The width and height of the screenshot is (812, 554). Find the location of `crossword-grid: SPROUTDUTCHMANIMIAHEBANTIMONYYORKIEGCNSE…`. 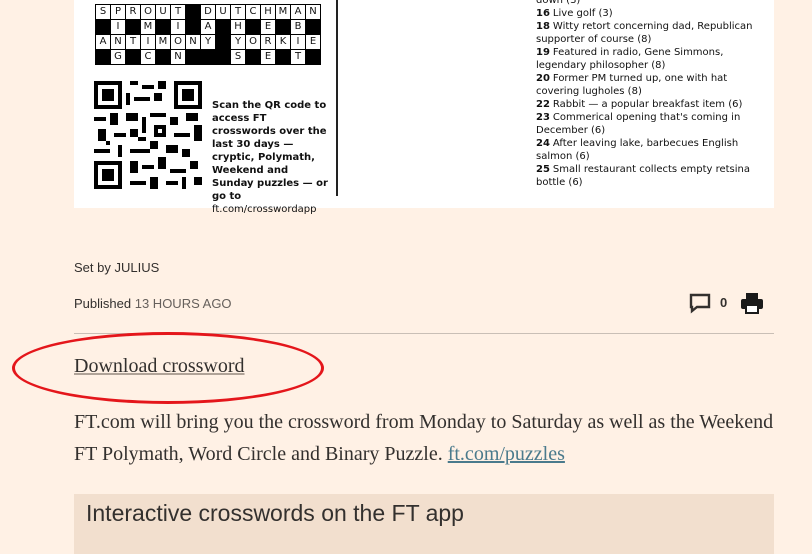

crossword-grid: SPROUTDUTCHMANIMIAHEBANTIMONYYORKIEGCNSE… is located at coordinates (208, 34).